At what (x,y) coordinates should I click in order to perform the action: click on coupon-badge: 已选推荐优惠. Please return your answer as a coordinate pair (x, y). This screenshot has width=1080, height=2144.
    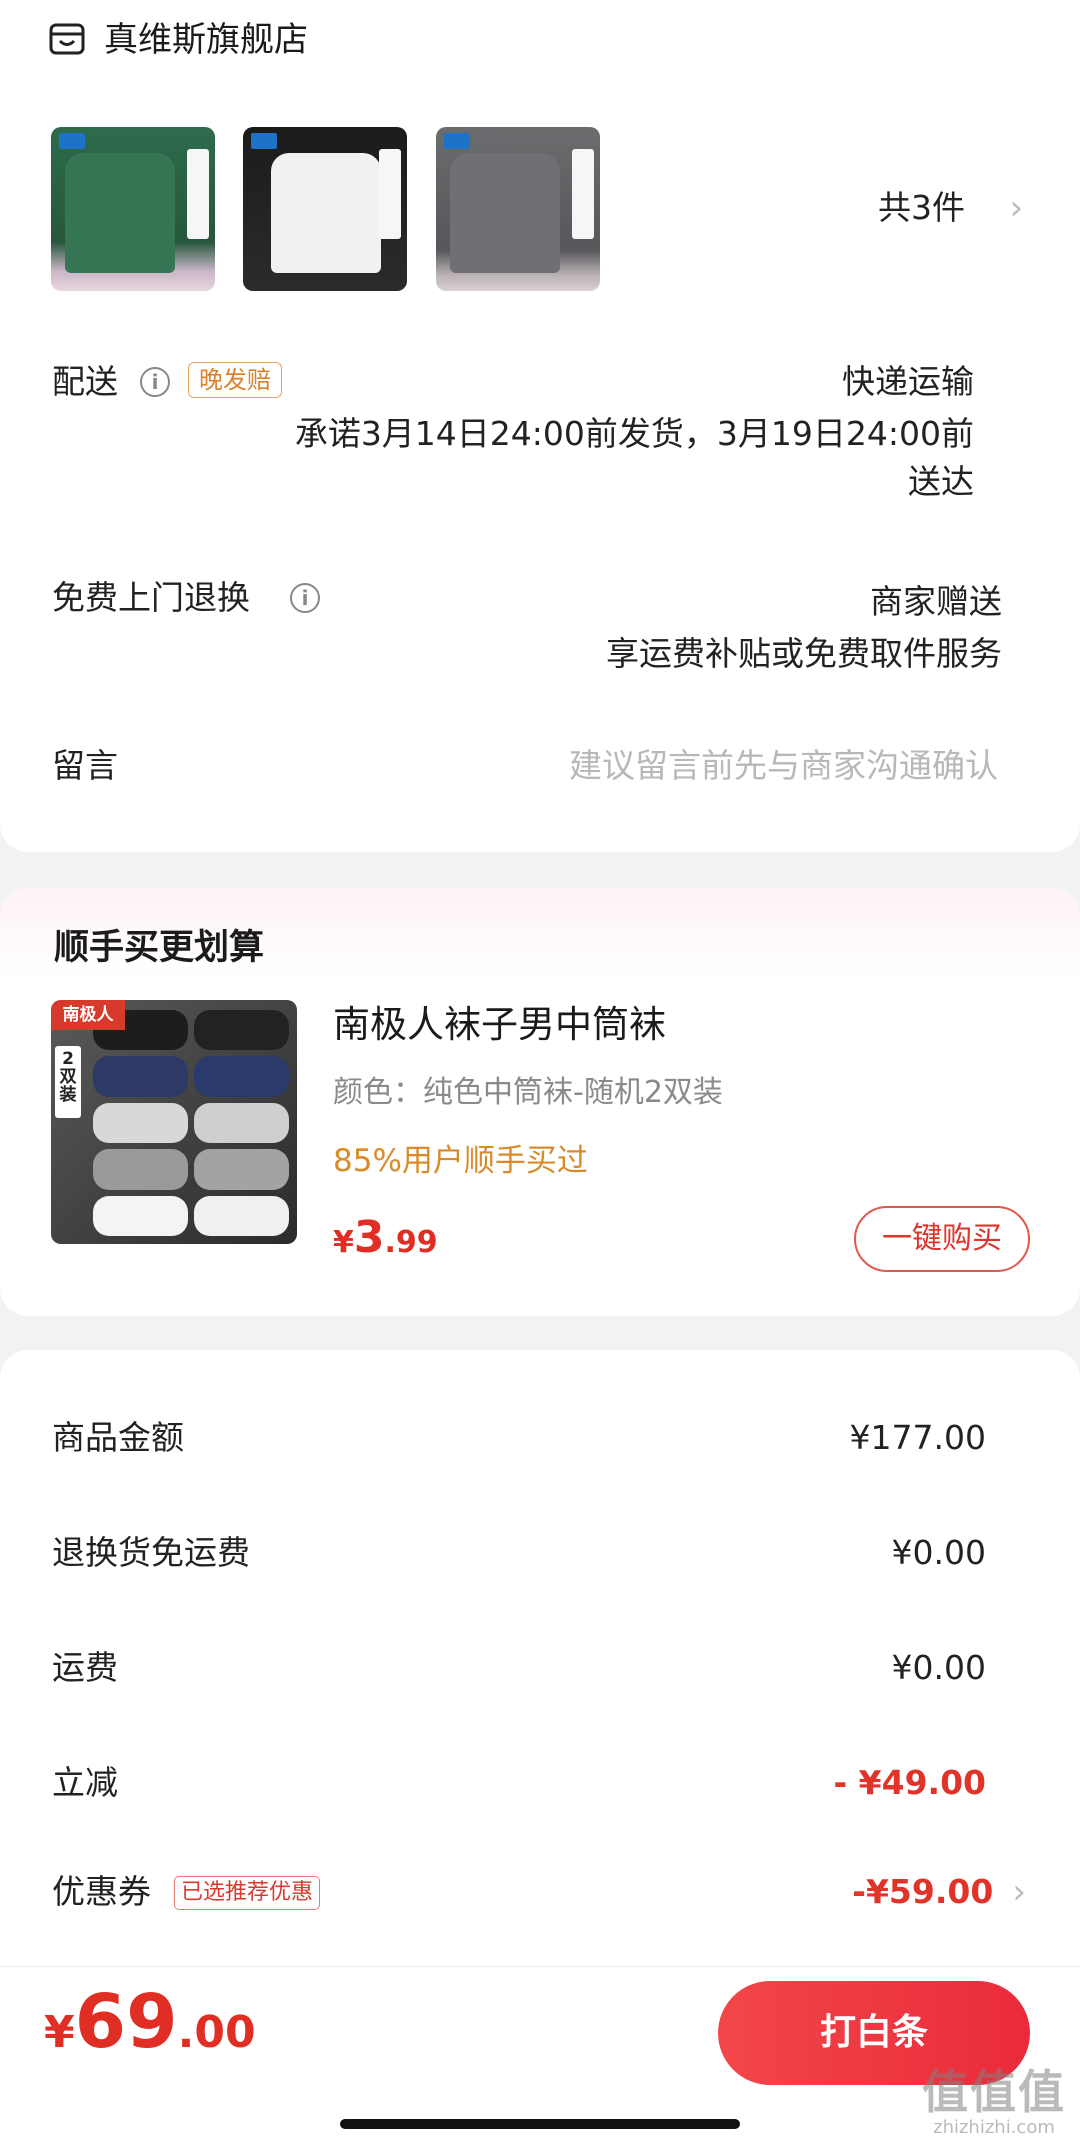
    Looking at the image, I should click on (247, 1893).